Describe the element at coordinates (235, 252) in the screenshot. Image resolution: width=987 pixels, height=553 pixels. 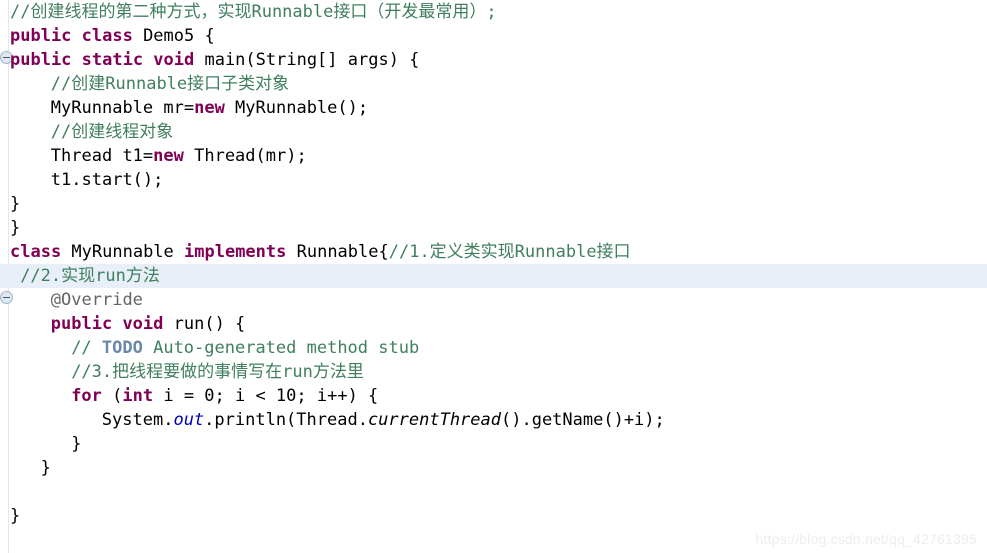
I see `code-token-kw: implements` at that location.